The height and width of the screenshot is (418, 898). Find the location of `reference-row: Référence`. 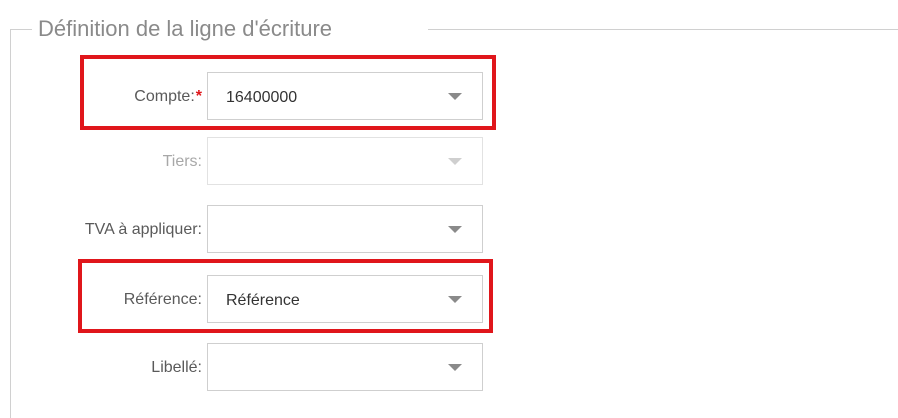

reference-row: Référence is located at coordinates (250, 300).